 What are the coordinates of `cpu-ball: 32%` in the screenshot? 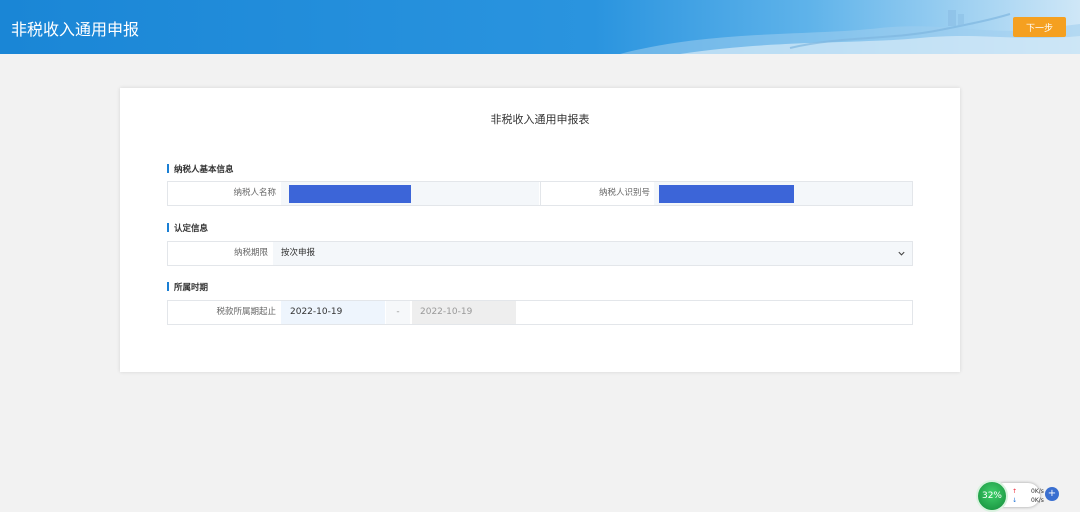 It's located at (992, 496).